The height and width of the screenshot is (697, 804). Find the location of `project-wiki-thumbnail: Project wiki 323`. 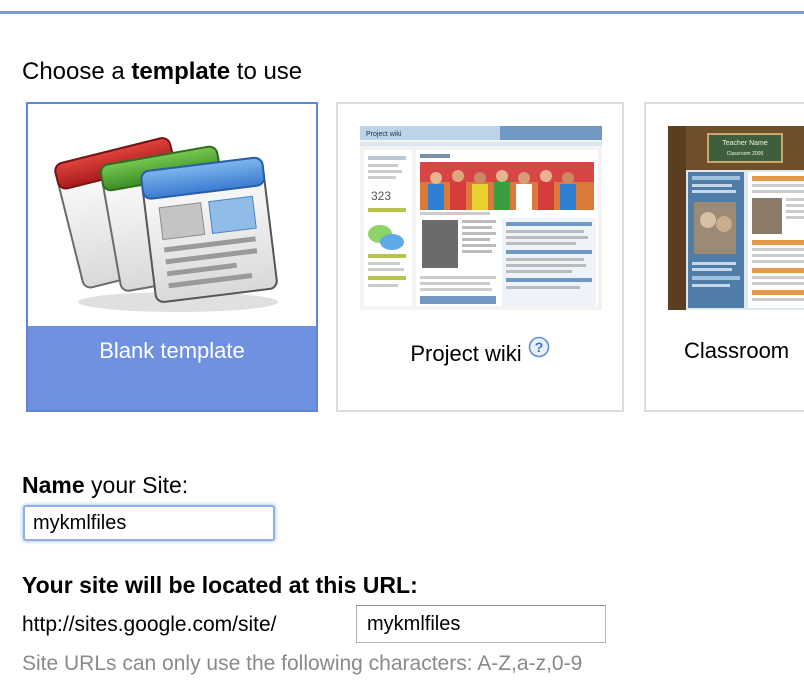

project-wiki-thumbnail: Project wiki 323 is located at coordinates (481, 218).